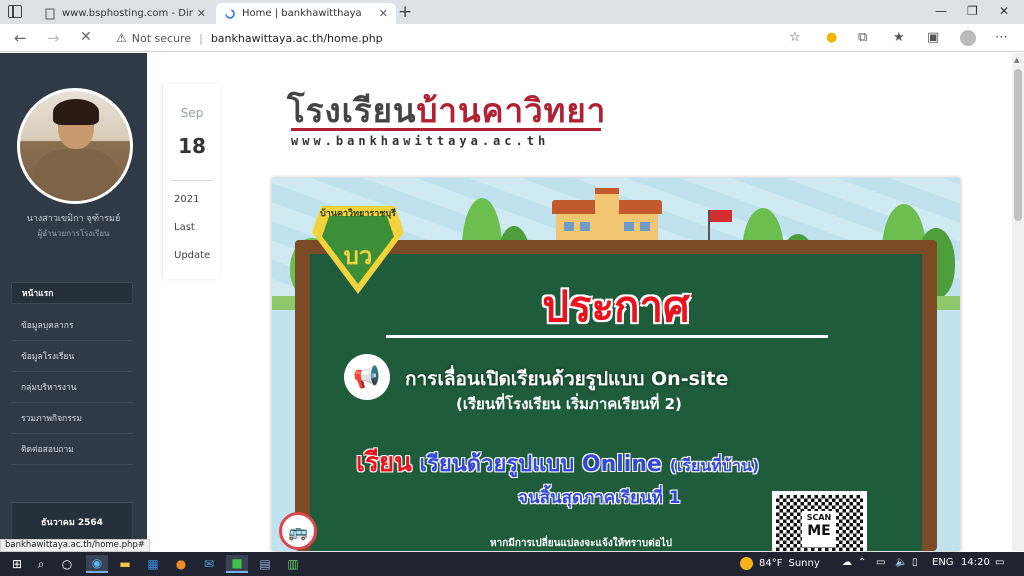  I want to click on megaphone-icon: 📢, so click(367, 377).